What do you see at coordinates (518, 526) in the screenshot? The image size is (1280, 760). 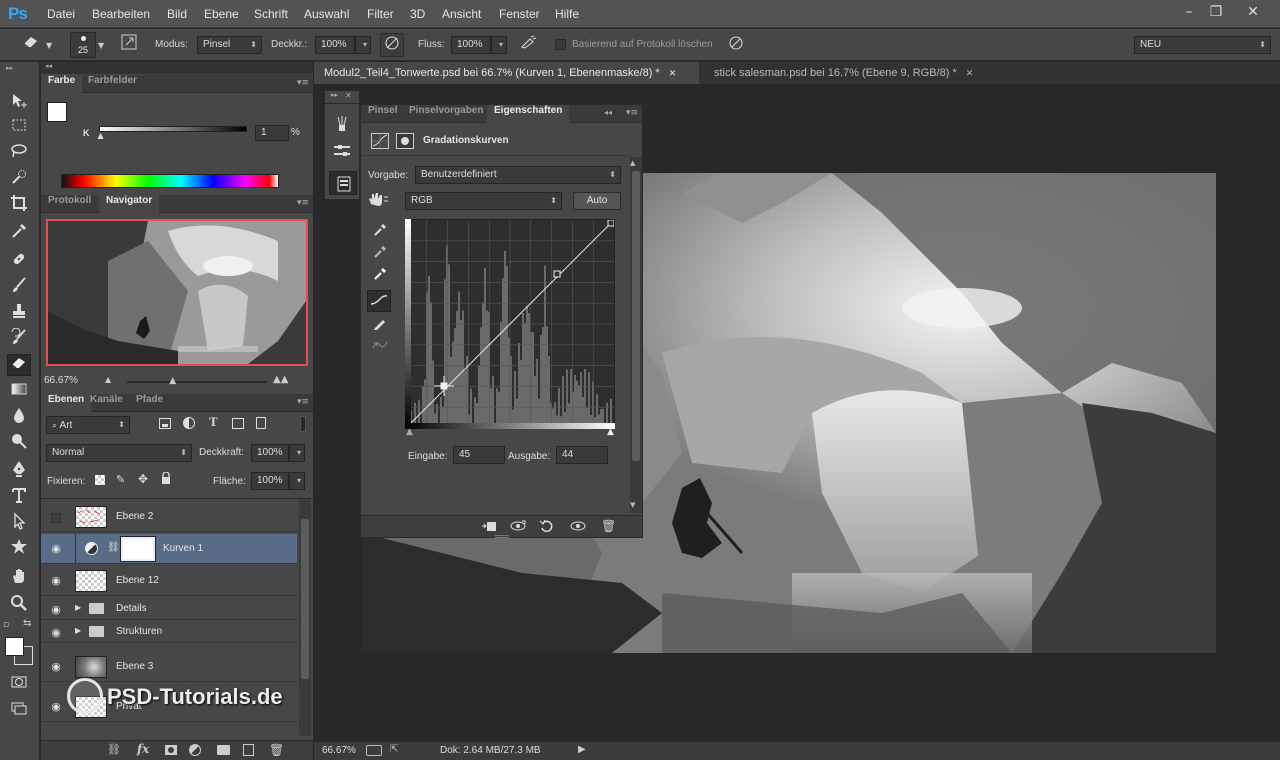 I see `view-previous-state-icon` at bounding box center [518, 526].